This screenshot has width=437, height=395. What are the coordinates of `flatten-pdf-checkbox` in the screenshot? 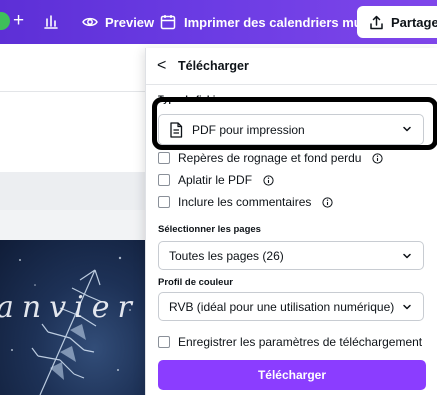 It's located at (164, 180).